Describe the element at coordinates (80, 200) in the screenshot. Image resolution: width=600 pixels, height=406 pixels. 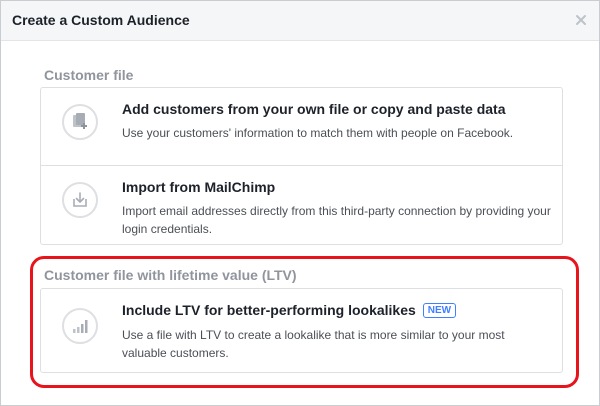
I see `import-icon` at that location.